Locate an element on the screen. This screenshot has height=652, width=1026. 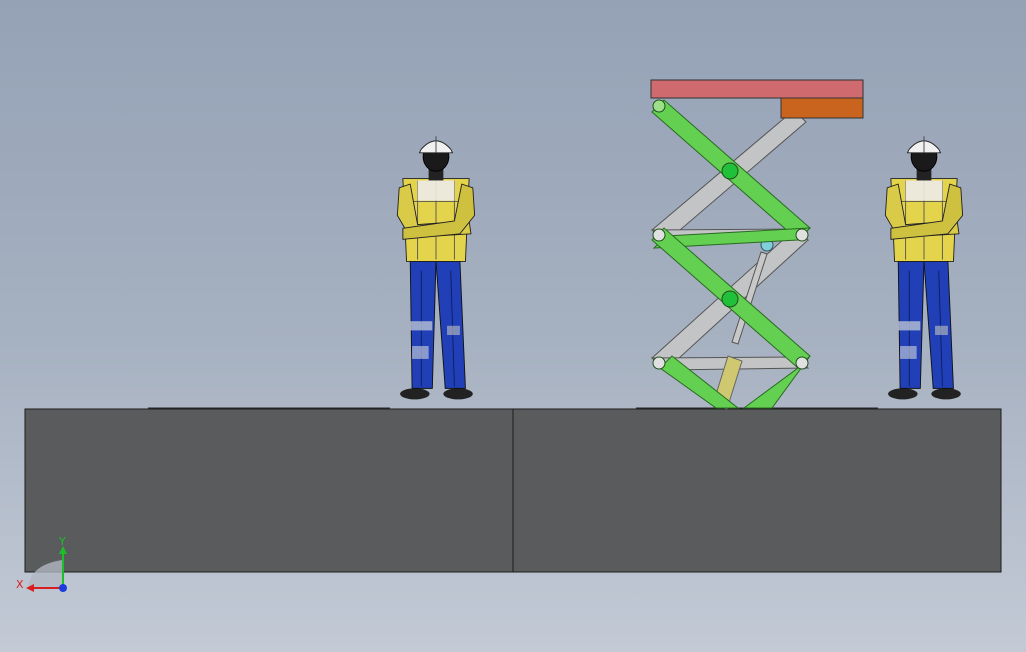
pin-left-low is located at coordinates (659, 363).